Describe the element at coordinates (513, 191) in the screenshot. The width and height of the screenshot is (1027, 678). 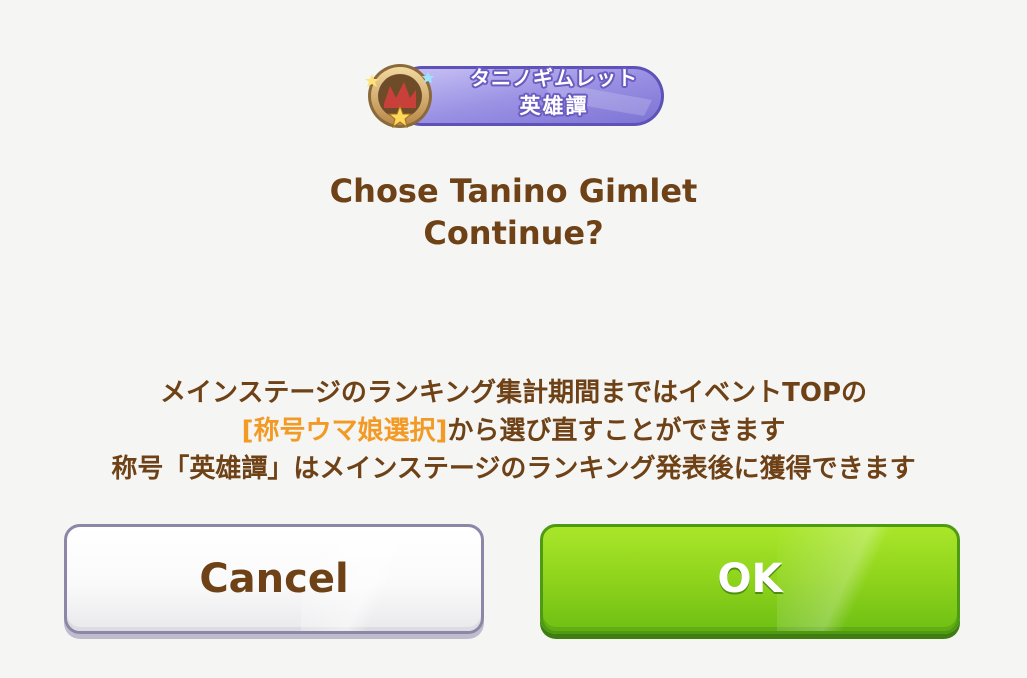
I see `dialog-message-line1: Chose Tanino Gimlet` at that location.